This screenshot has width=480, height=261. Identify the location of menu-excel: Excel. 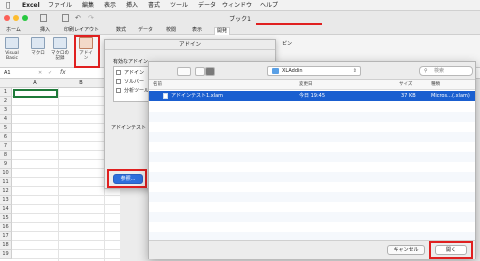
(31, 5).